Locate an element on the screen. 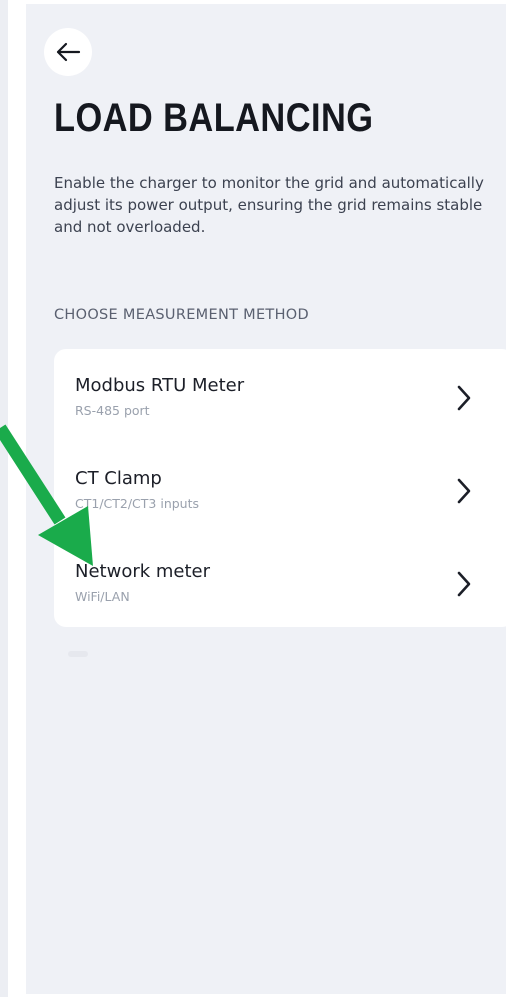 The width and height of the screenshot is (506, 997). method-subtitle: RS-485 port is located at coordinates (112, 410).